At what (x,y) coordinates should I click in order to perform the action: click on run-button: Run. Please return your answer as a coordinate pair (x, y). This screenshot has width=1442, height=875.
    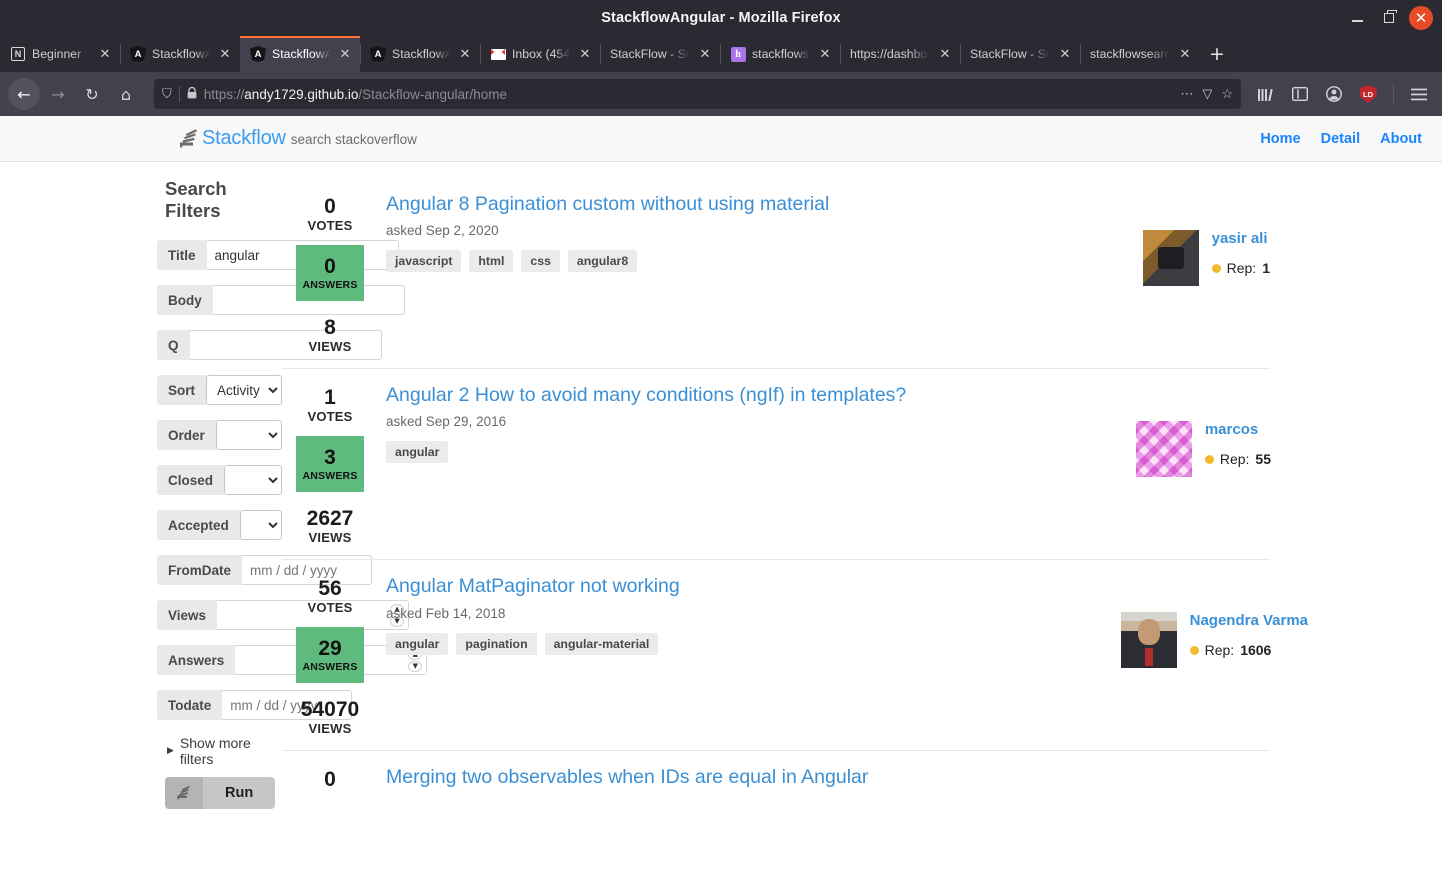
    Looking at the image, I should click on (220, 793).